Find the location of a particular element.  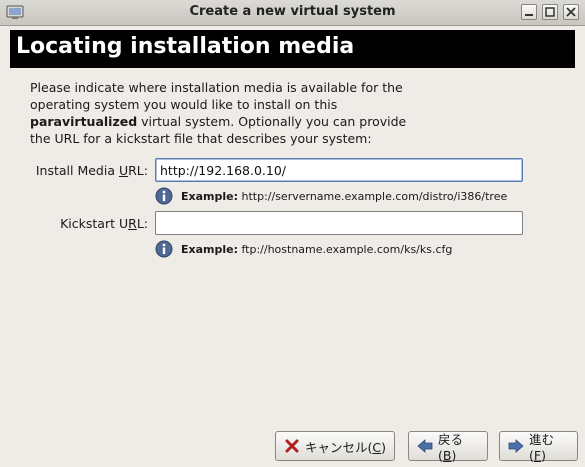

title-bar: Create a new virtual system is located at coordinates (292, 13).